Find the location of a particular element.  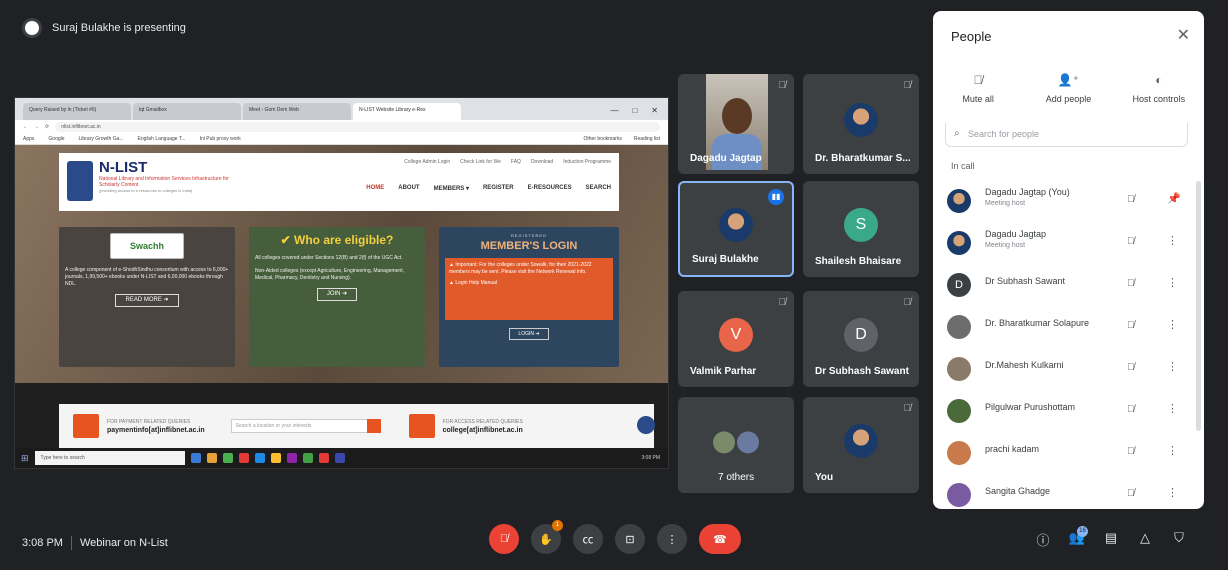

host-controls-label: Host controls is located at coordinates (1159, 99).